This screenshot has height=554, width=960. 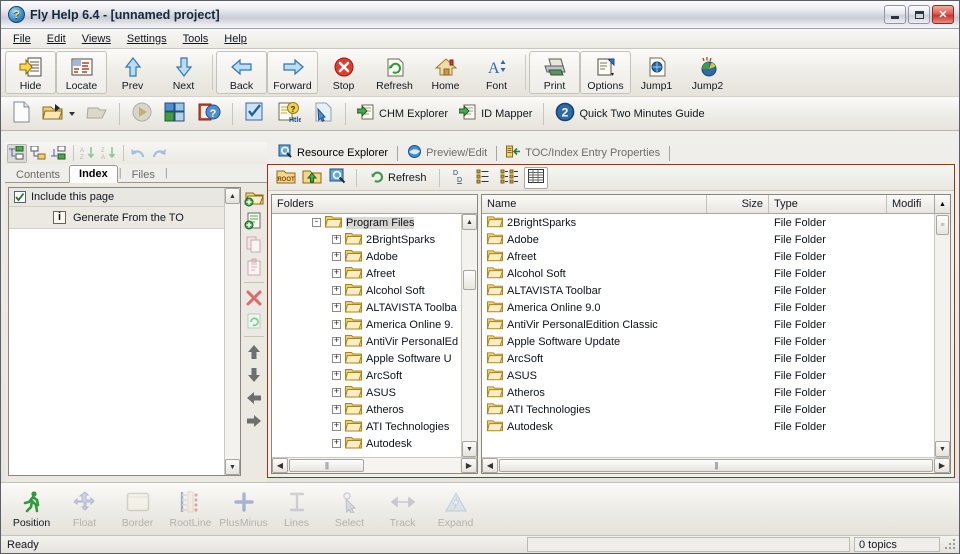 What do you see at coordinates (88, 153) in the screenshot?
I see `sort-az-icon: A Z` at bounding box center [88, 153].